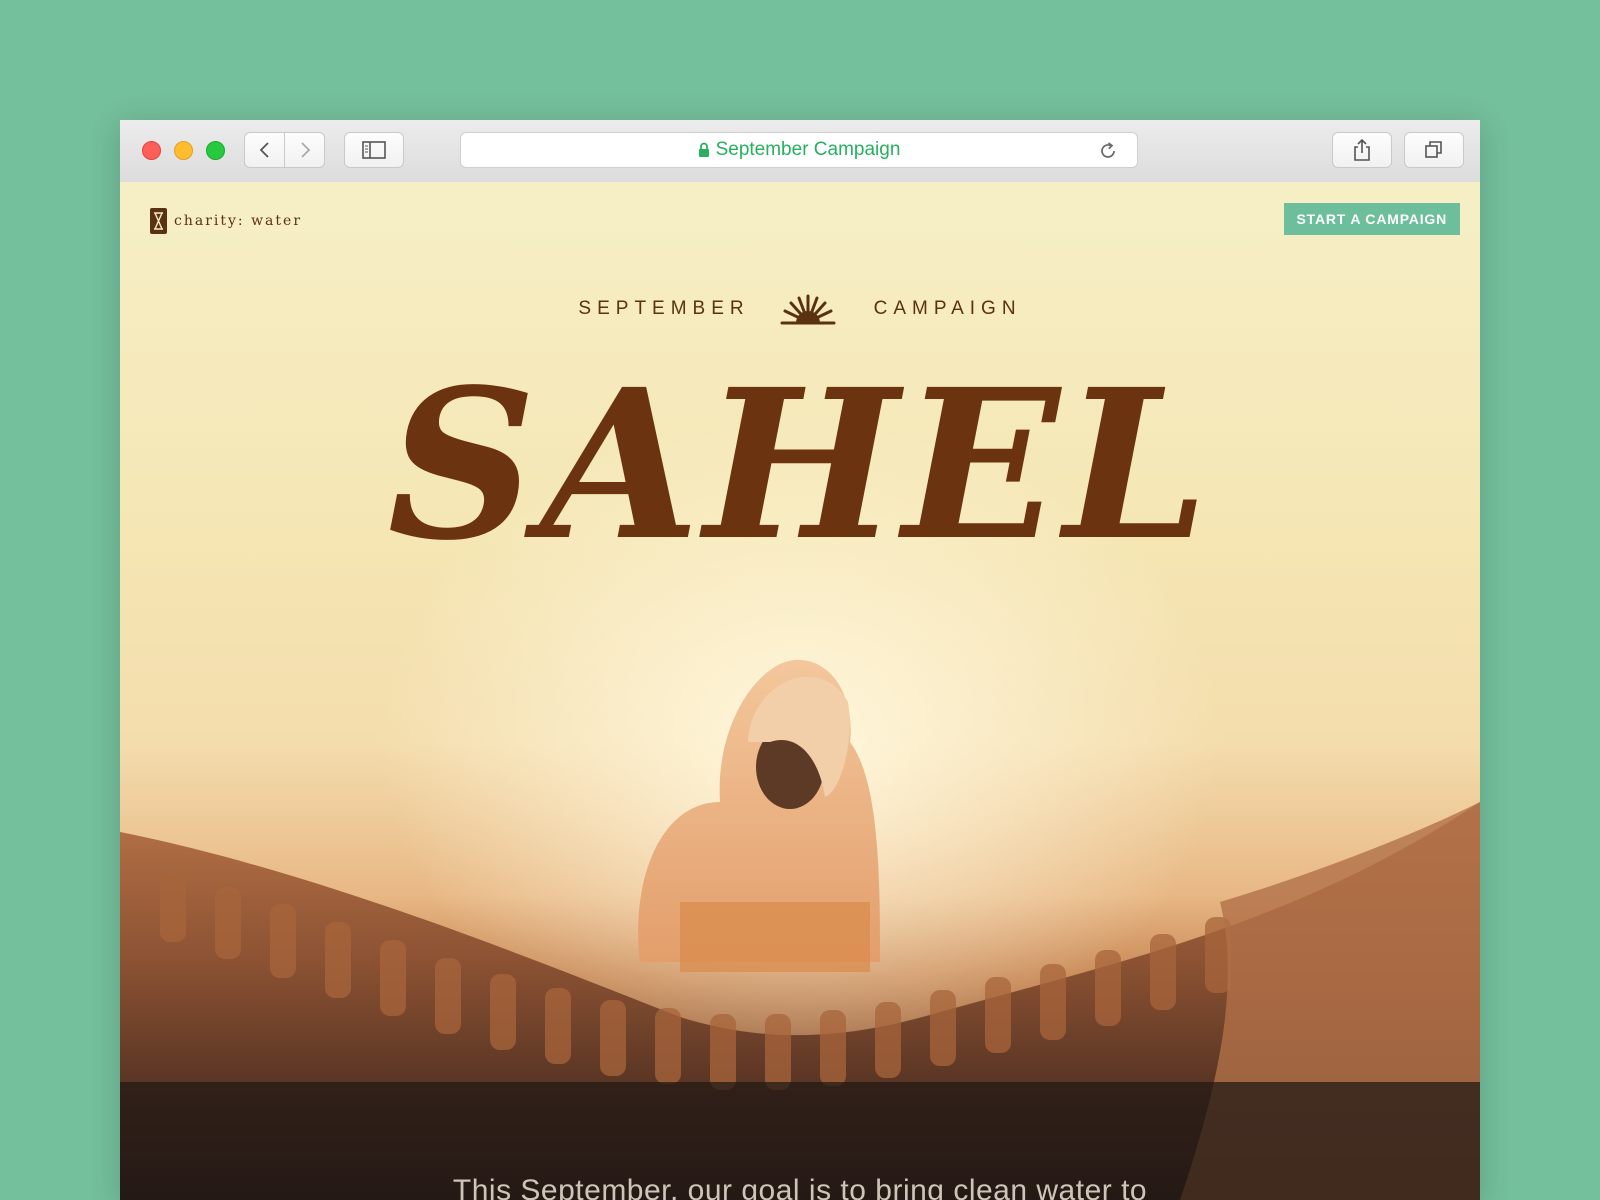 The height and width of the screenshot is (1200, 1600). I want to click on back-button, so click(264, 150).